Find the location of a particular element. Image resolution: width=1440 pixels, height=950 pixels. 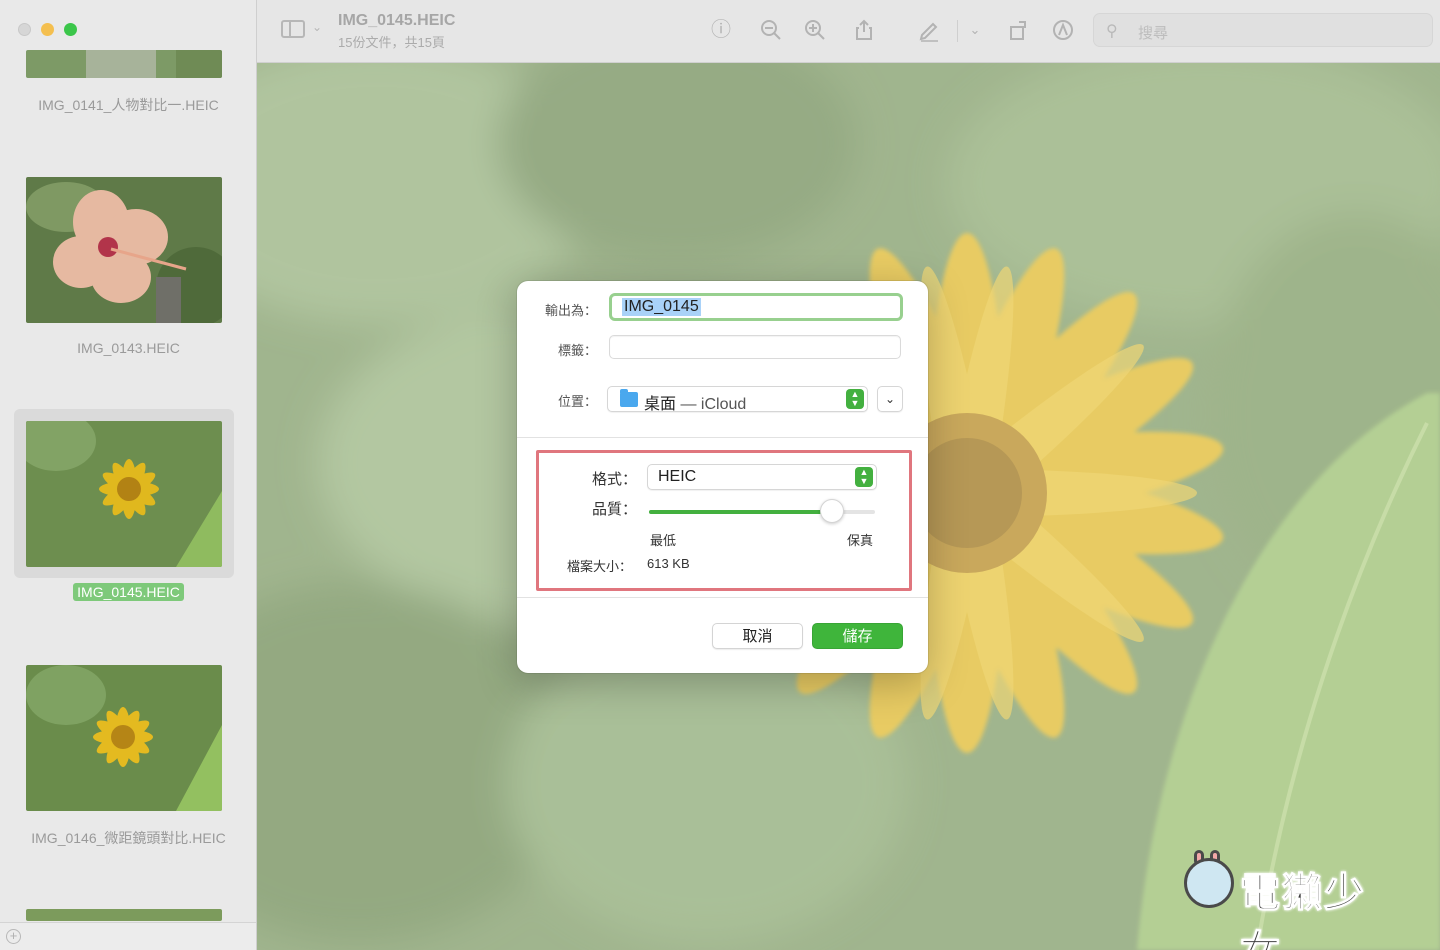

search-field: ⚲ 搜尋 is located at coordinates (1263, 30).